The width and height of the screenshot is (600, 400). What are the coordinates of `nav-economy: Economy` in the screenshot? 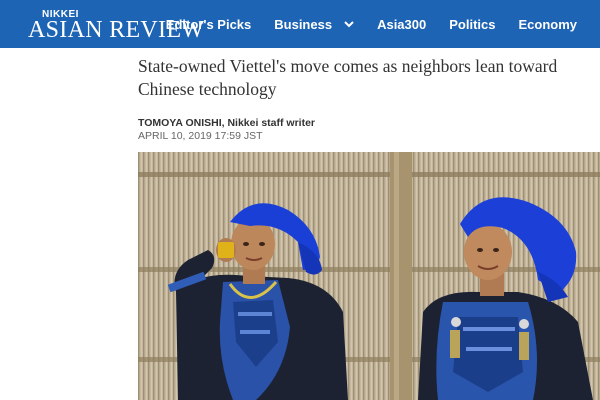 It's located at (547, 24).